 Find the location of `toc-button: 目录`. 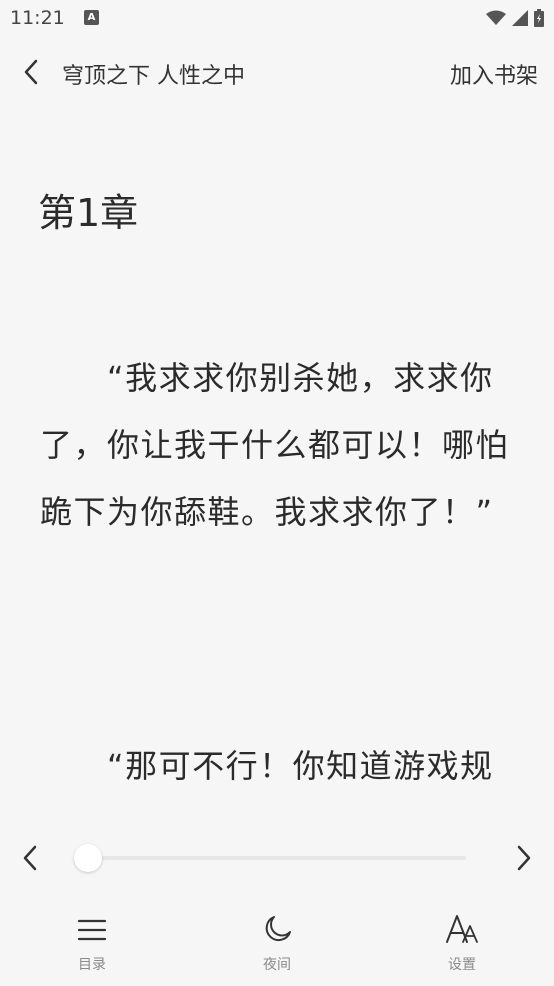

toc-button: 目录 is located at coordinates (92, 948).